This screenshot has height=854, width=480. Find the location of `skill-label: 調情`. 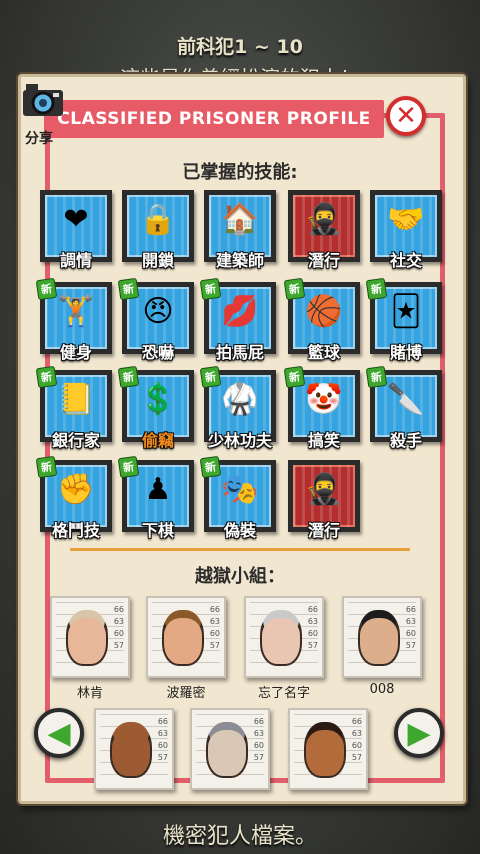

skill-label: 調情 is located at coordinates (75, 260).